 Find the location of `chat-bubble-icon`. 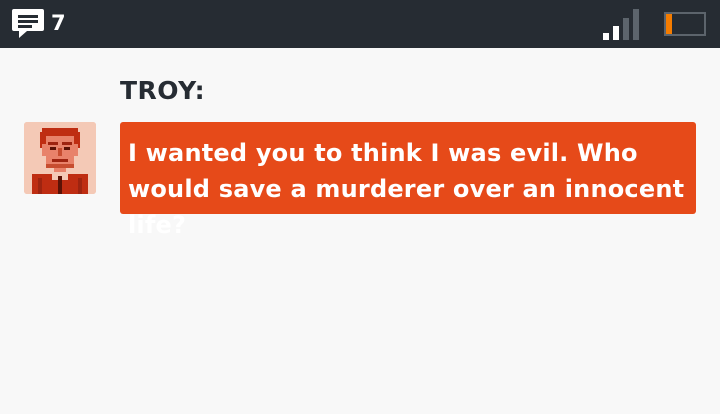

chat-bubble-icon is located at coordinates (28, 24).